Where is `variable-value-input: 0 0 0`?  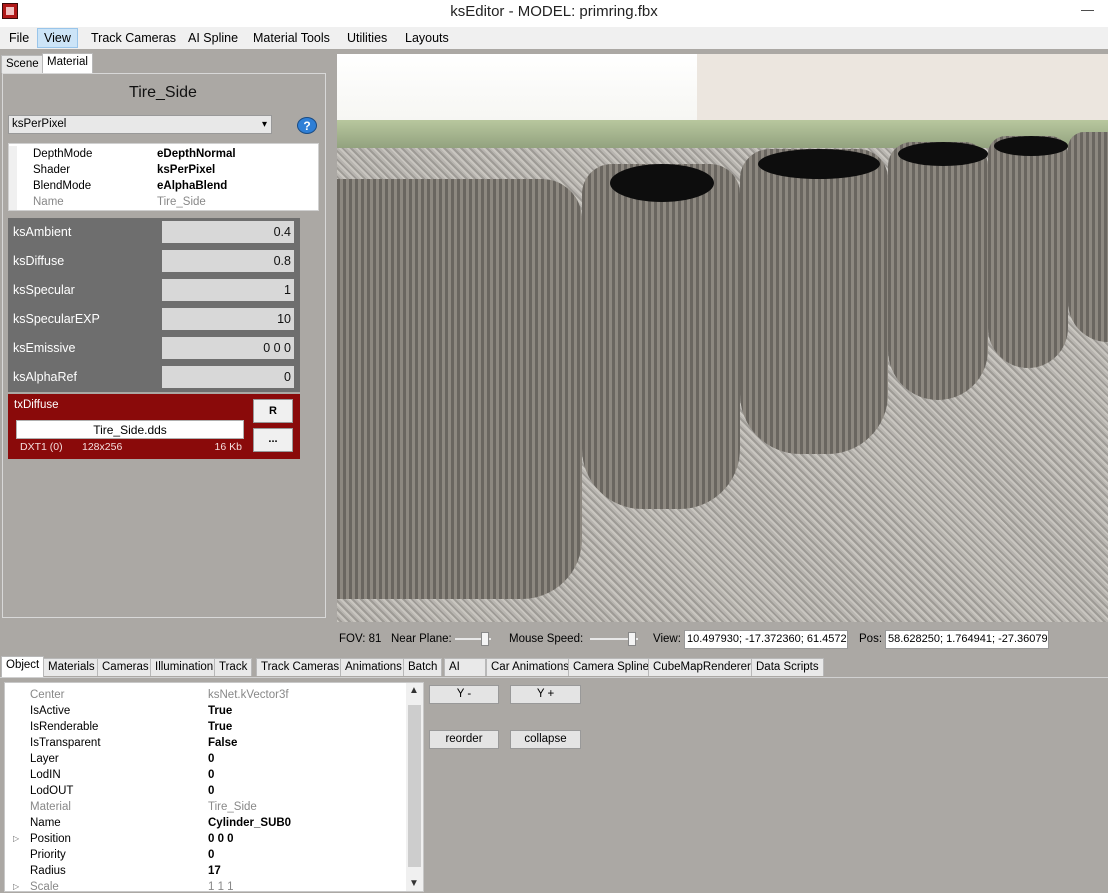
variable-value-input: 0 0 0 is located at coordinates (228, 348).